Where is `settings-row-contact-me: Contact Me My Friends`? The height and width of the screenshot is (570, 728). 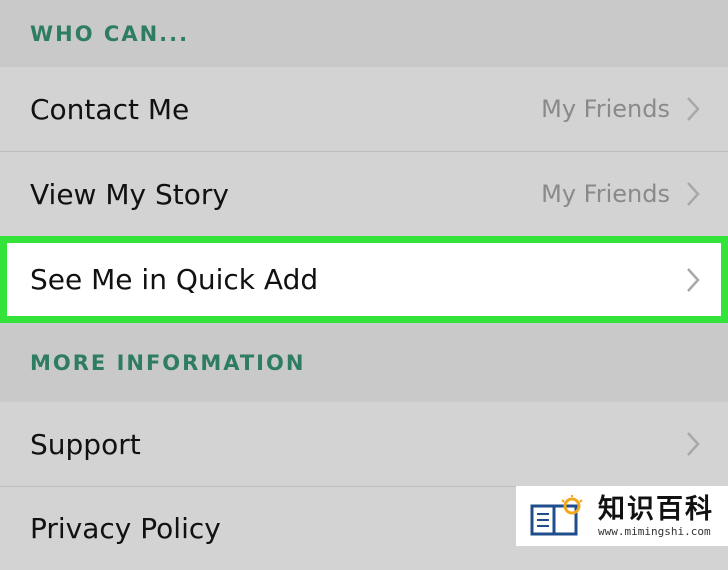
settings-row-contact-me: Contact Me My Friends is located at coordinates (364, 109).